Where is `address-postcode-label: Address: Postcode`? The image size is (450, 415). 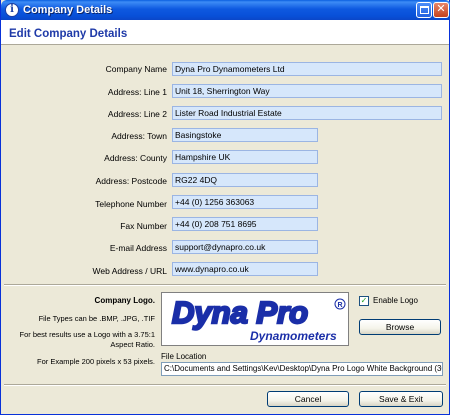 address-postcode-label: Address: Postcode is located at coordinates (131, 181).